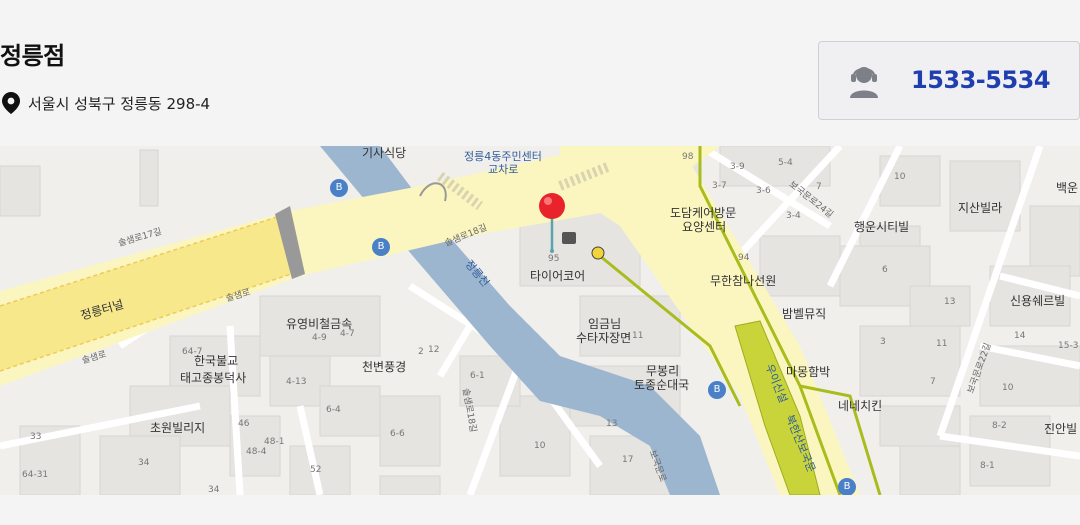 This screenshot has width=1080, height=525. I want to click on map-number: 64-7, so click(192, 352).